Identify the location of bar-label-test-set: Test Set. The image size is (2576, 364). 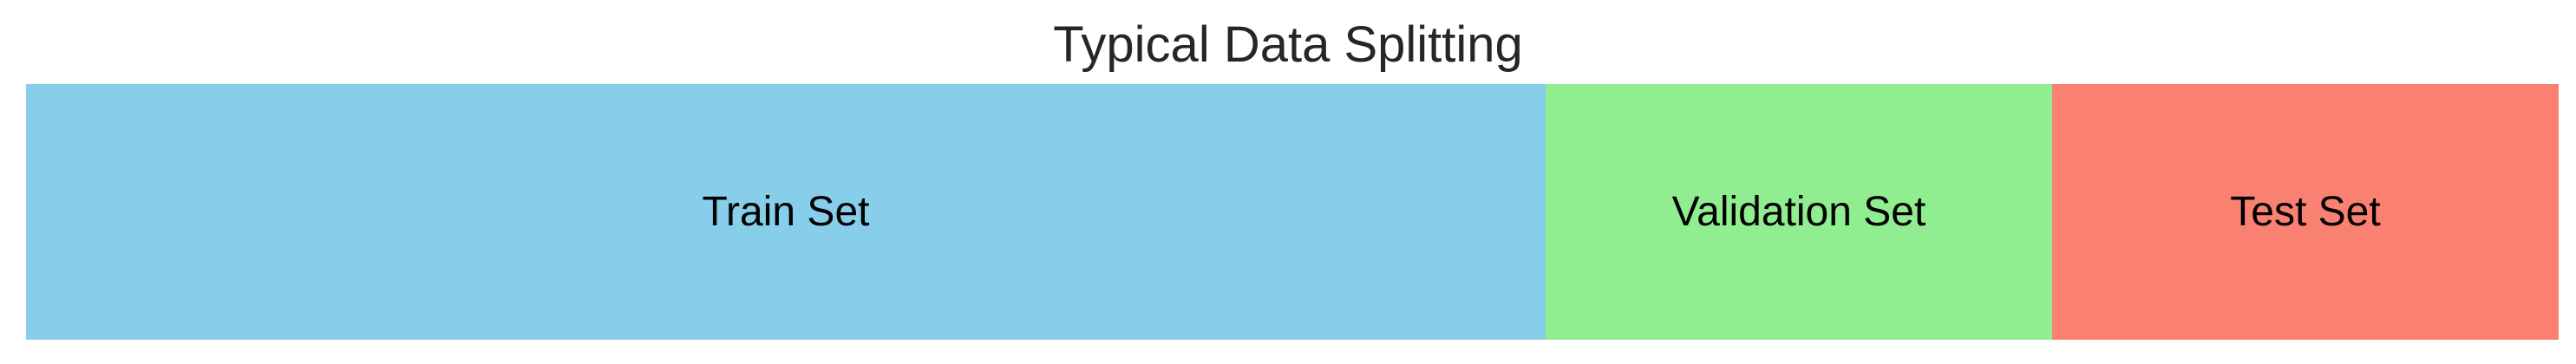
(2305, 212).